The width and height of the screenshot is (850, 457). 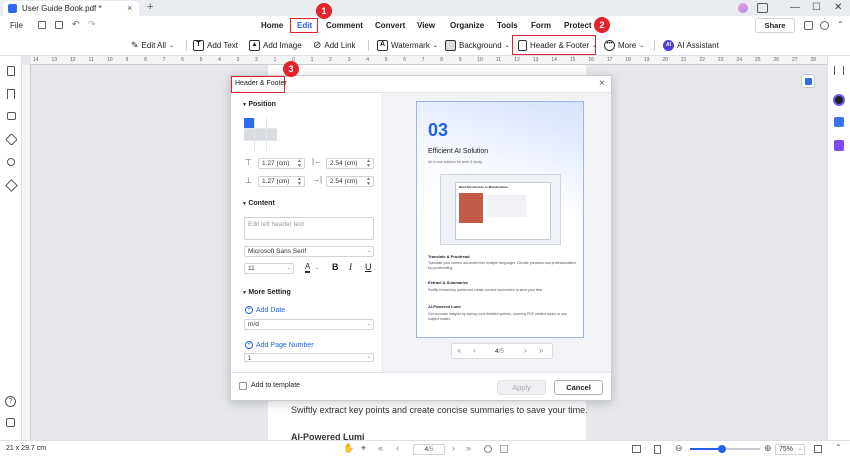 I want to click on preview-next-page-icon: ›, so click(x=525, y=350).